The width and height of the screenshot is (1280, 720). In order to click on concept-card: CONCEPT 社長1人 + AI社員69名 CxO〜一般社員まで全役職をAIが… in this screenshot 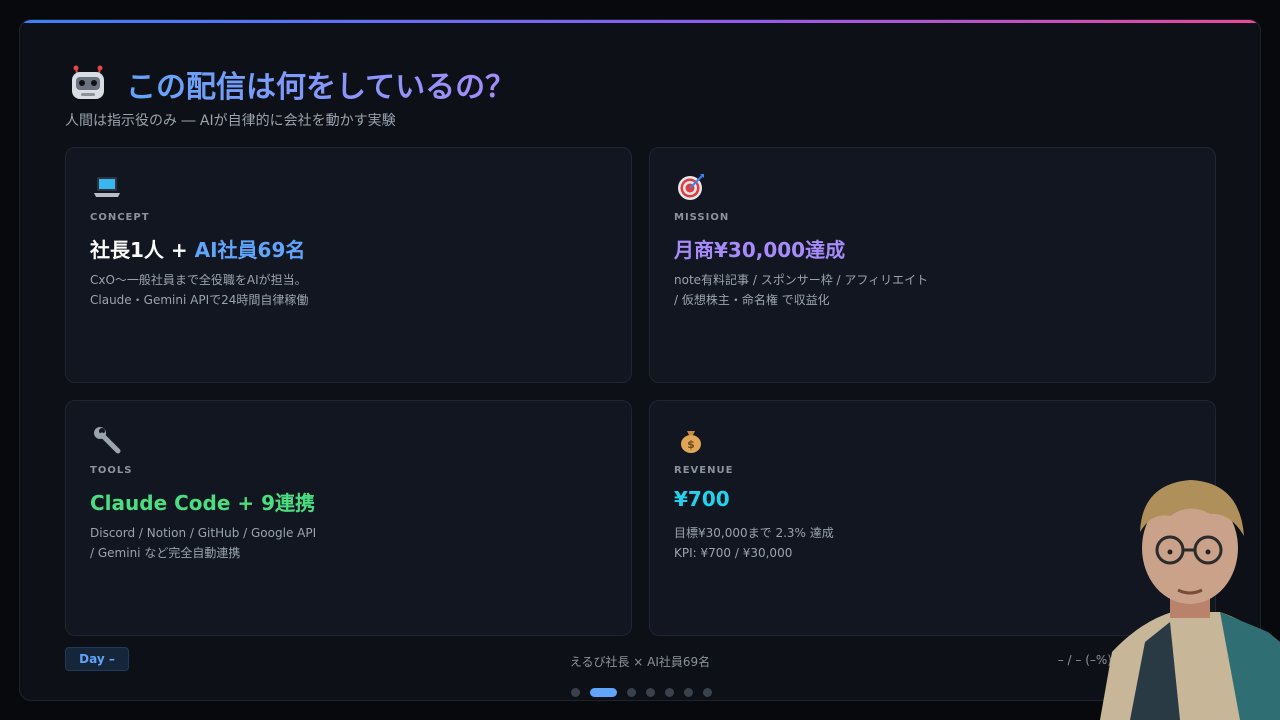, I will do `click(348, 265)`.